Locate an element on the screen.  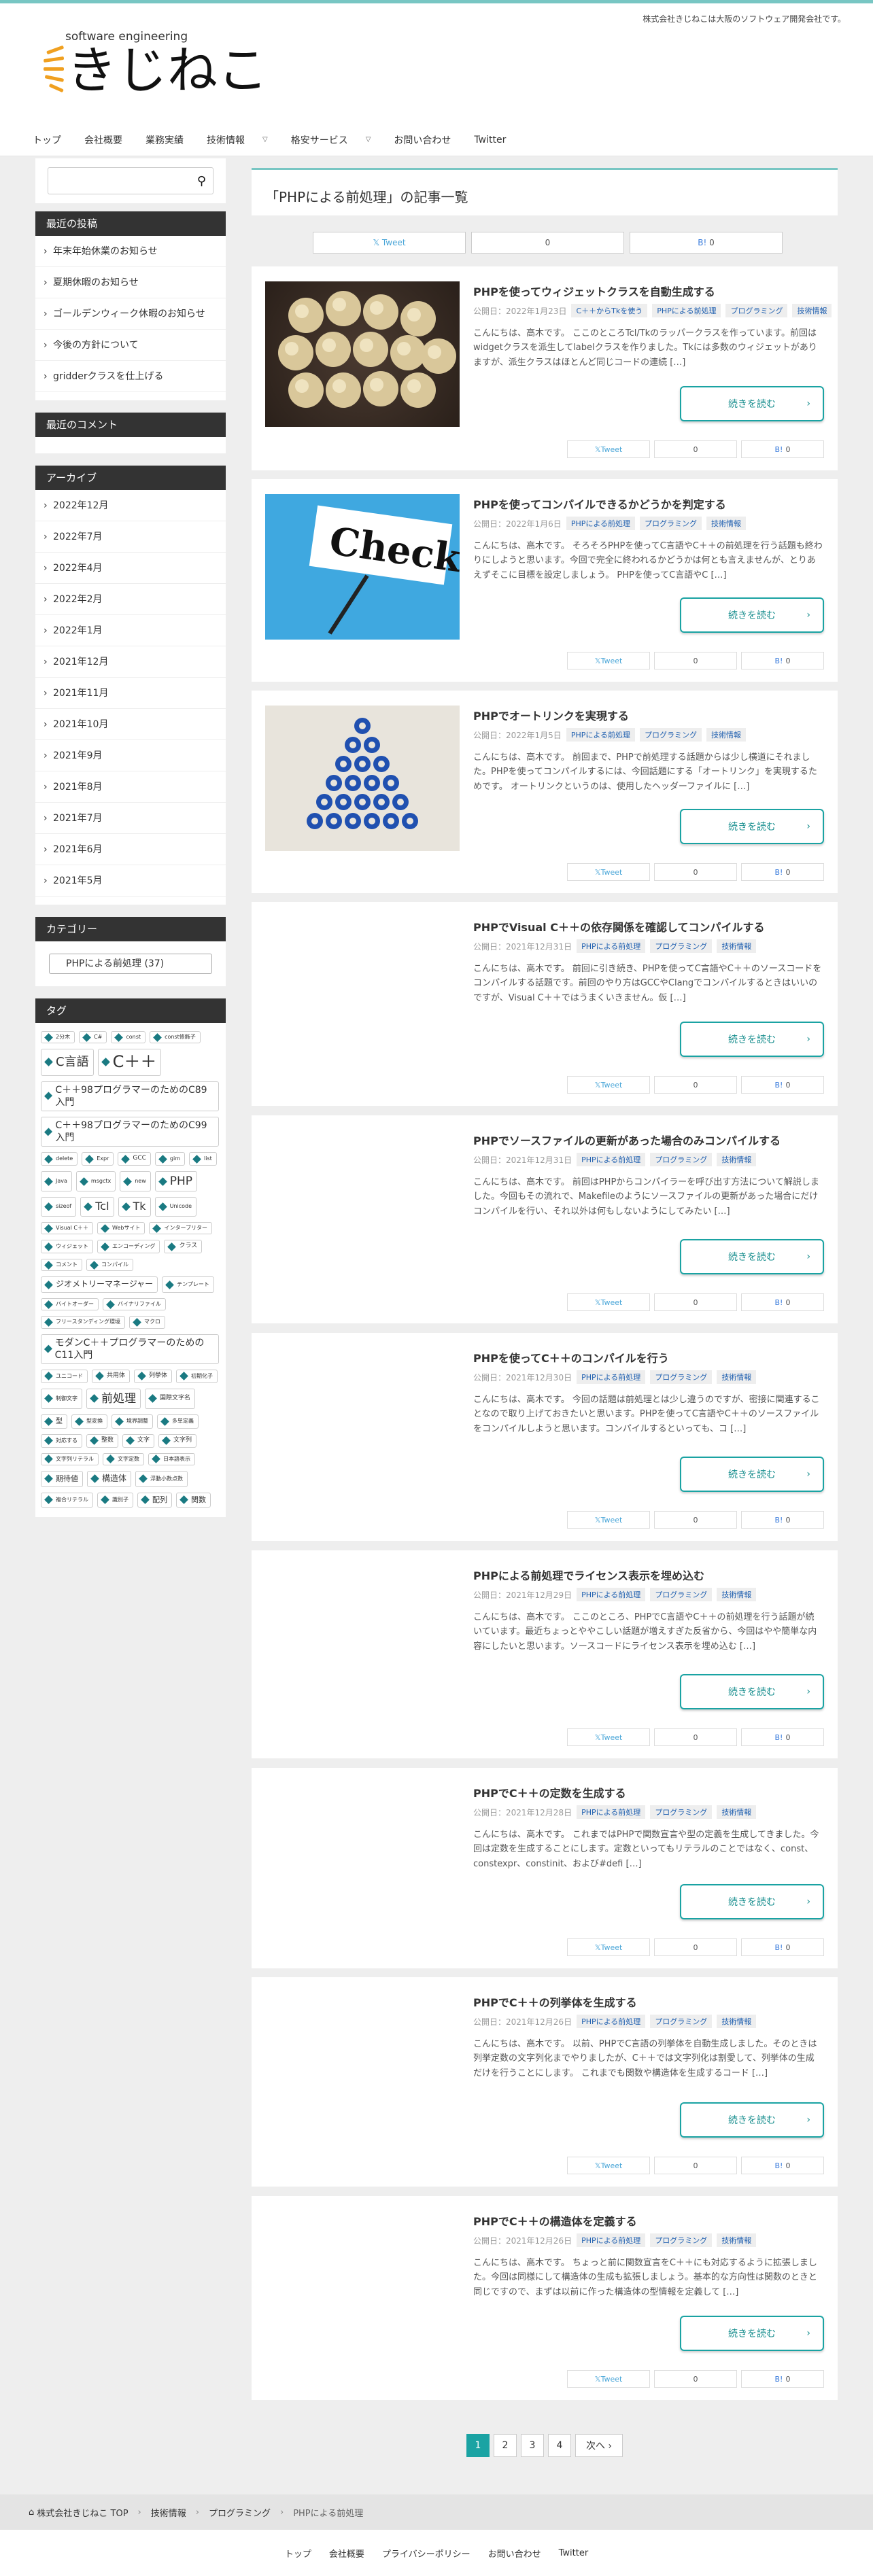
archive-link: 2022年7月 is located at coordinates (130, 537).